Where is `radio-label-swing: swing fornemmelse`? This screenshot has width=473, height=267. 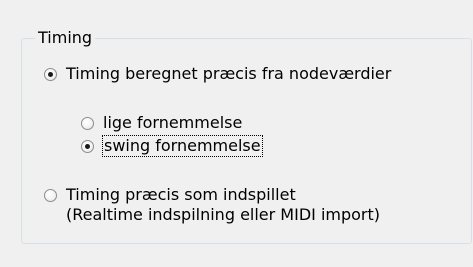 radio-label-swing: swing fornemmelse is located at coordinates (182, 146).